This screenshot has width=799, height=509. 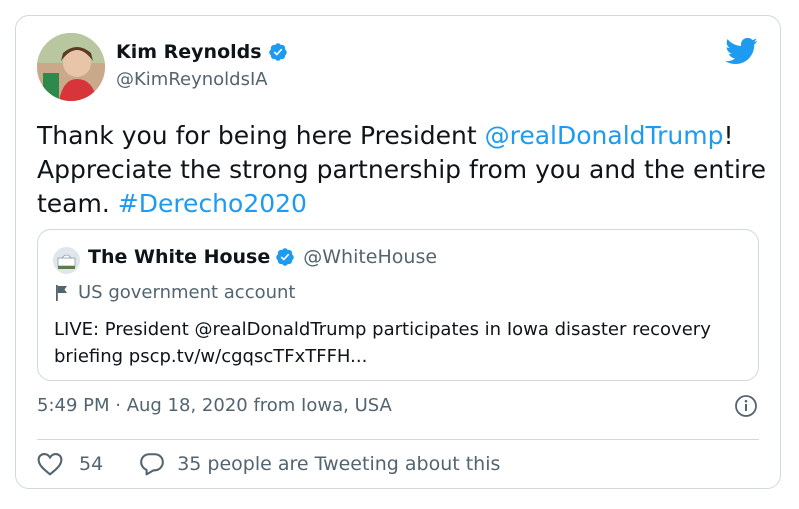 I want to click on action-bar: 54 35 people are Tweeting about this, so click(x=268, y=464).